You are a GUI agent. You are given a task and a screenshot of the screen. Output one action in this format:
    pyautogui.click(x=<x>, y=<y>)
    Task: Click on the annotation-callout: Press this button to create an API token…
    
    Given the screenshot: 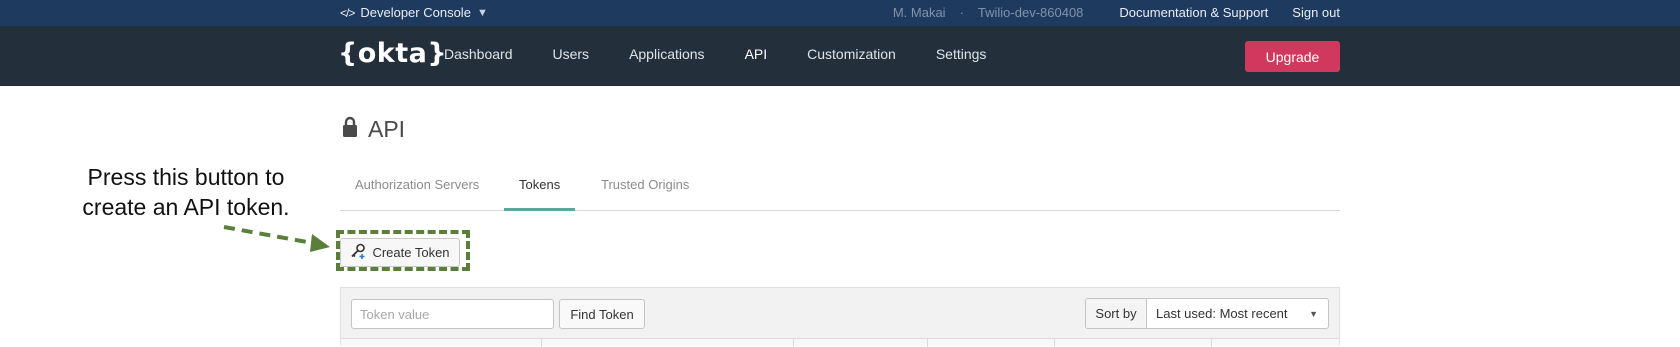 What is the action you would take?
    pyautogui.click(x=186, y=192)
    